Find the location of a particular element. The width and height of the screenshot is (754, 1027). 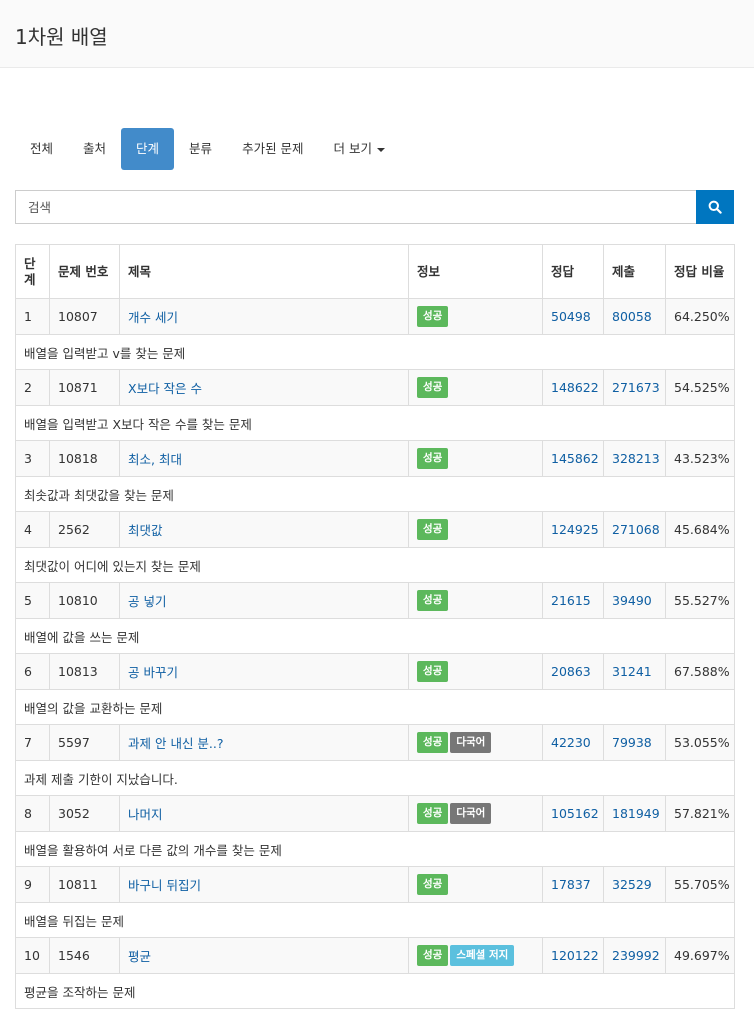

problem-title-link: 공 바꾸기 is located at coordinates (153, 672).